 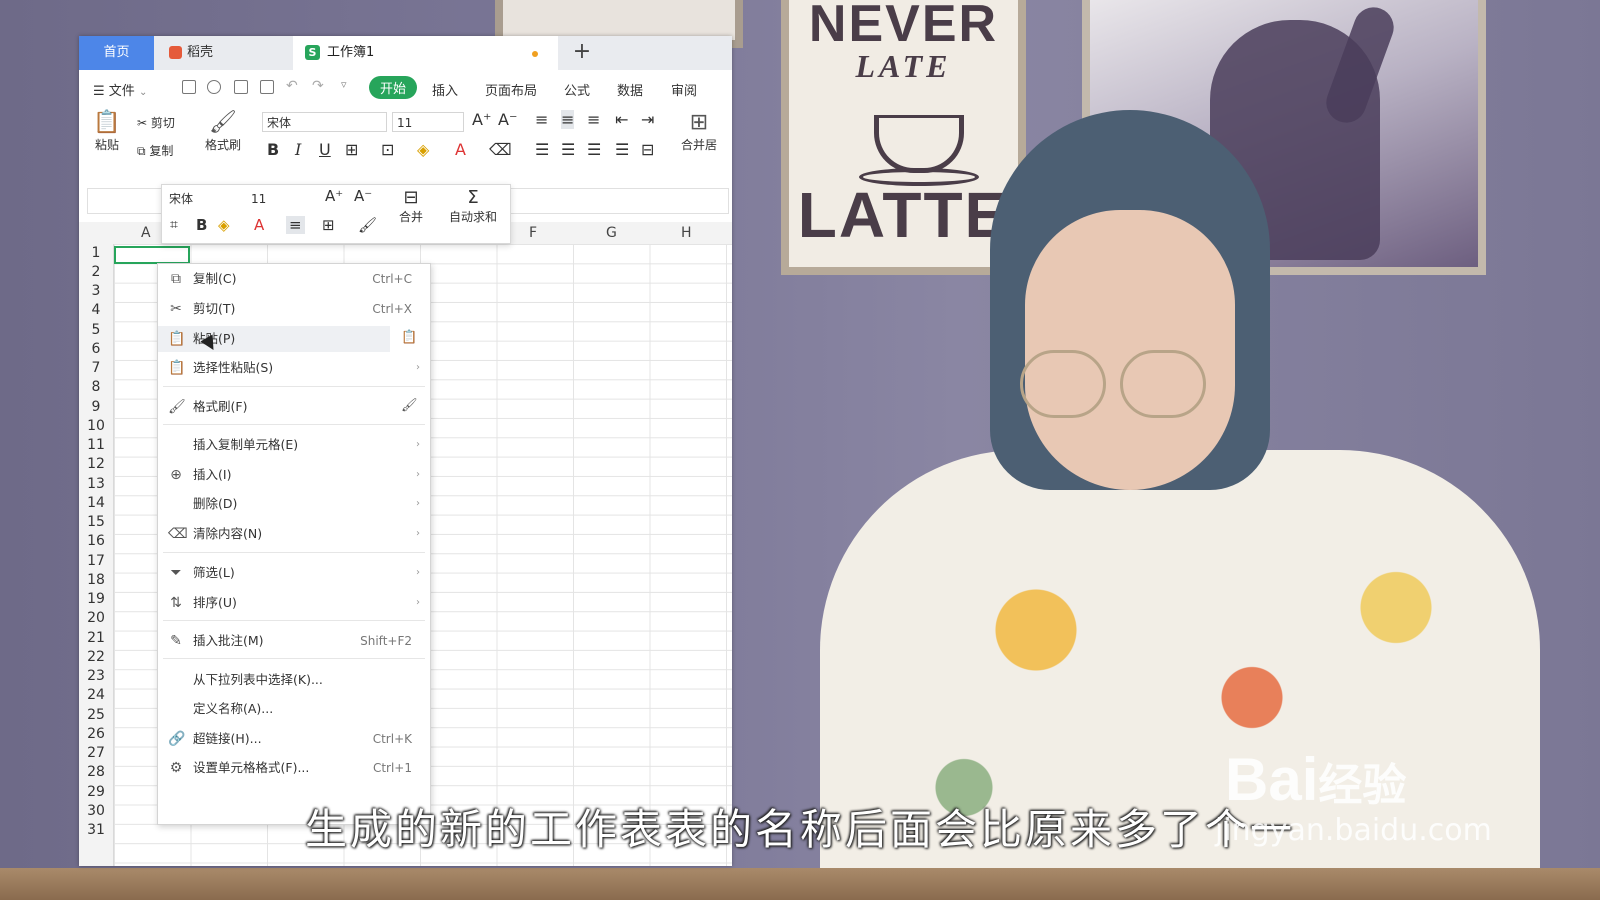 I want to click on row-number: 25, so click(x=96, y=715).